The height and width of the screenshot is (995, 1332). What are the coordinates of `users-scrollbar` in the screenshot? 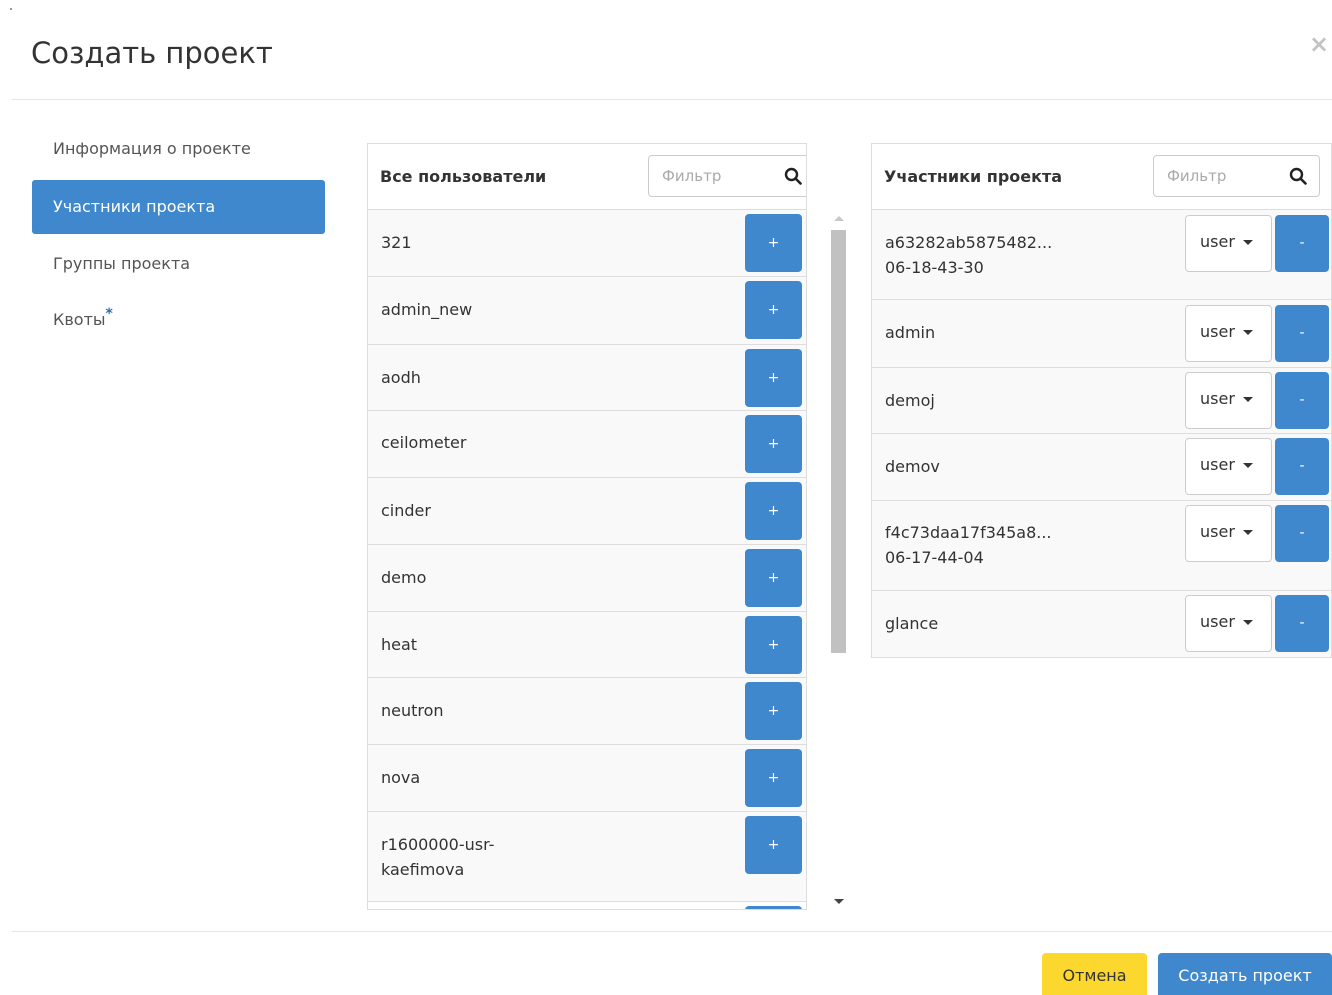 It's located at (838, 561).